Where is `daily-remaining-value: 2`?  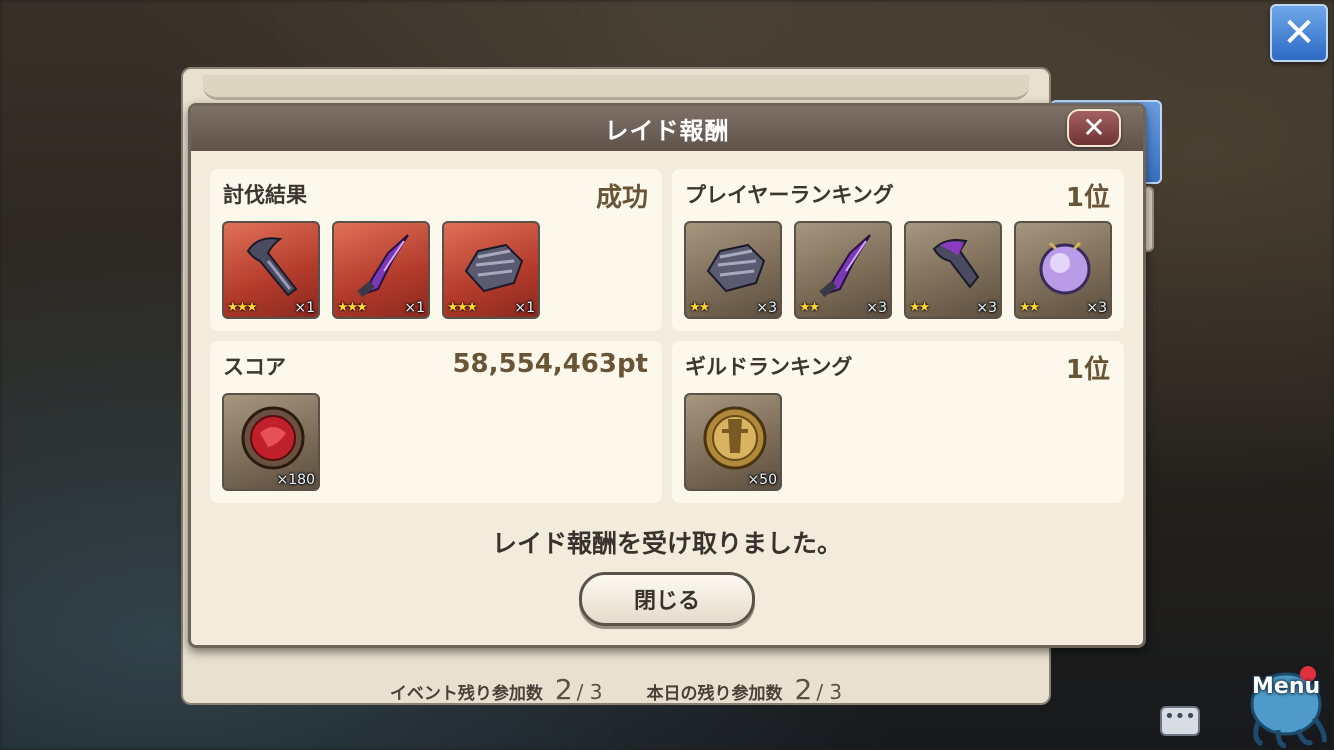
daily-remaining-value: 2 is located at coordinates (803, 689).